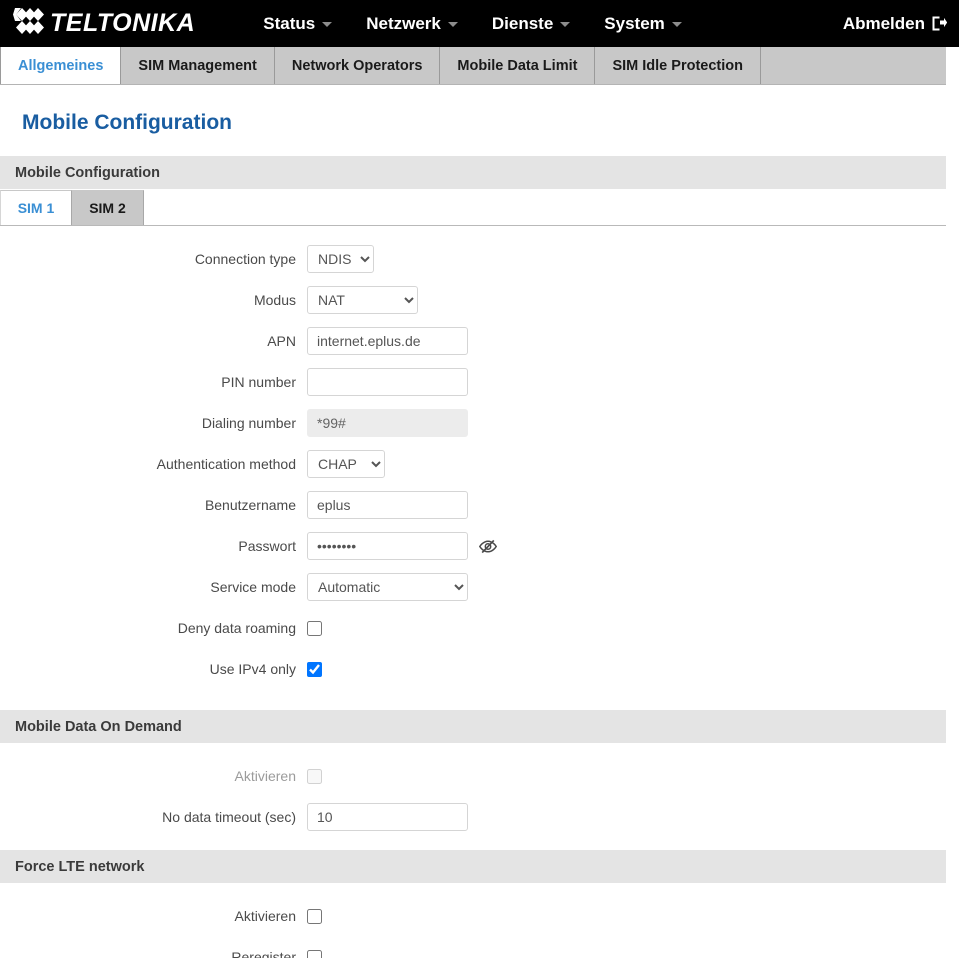  What do you see at coordinates (252, 669) in the screenshot?
I see `use-ipv4-only-label: Use IPv4 only` at bounding box center [252, 669].